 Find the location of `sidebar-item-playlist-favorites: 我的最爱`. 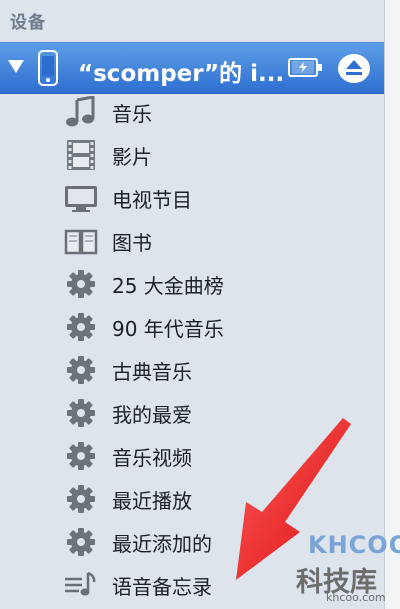

sidebar-item-playlist-favorites: 我的最爱 is located at coordinates (192, 413).